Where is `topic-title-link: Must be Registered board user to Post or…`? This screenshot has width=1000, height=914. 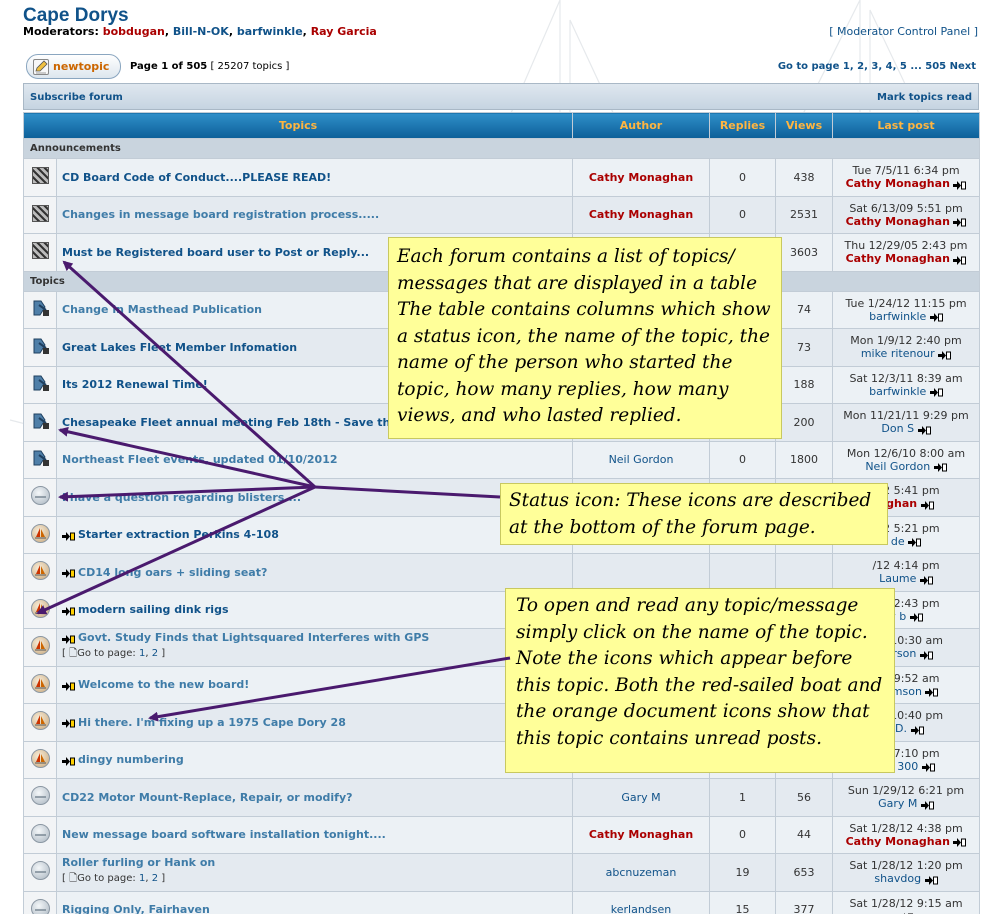
topic-title-link: Must be Registered board user to Post or… is located at coordinates (215, 252).